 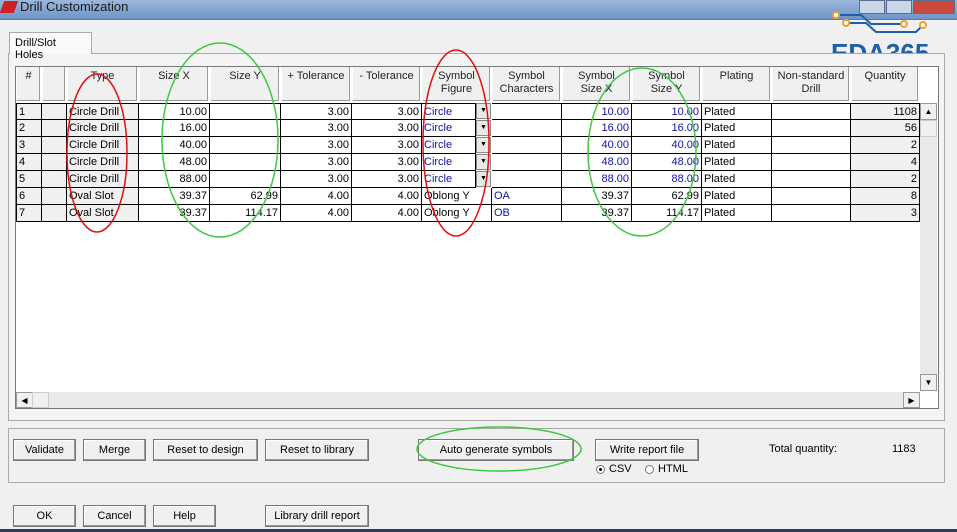 I want to click on cell-sym-size-y: 48.00, so click(x=667, y=162).